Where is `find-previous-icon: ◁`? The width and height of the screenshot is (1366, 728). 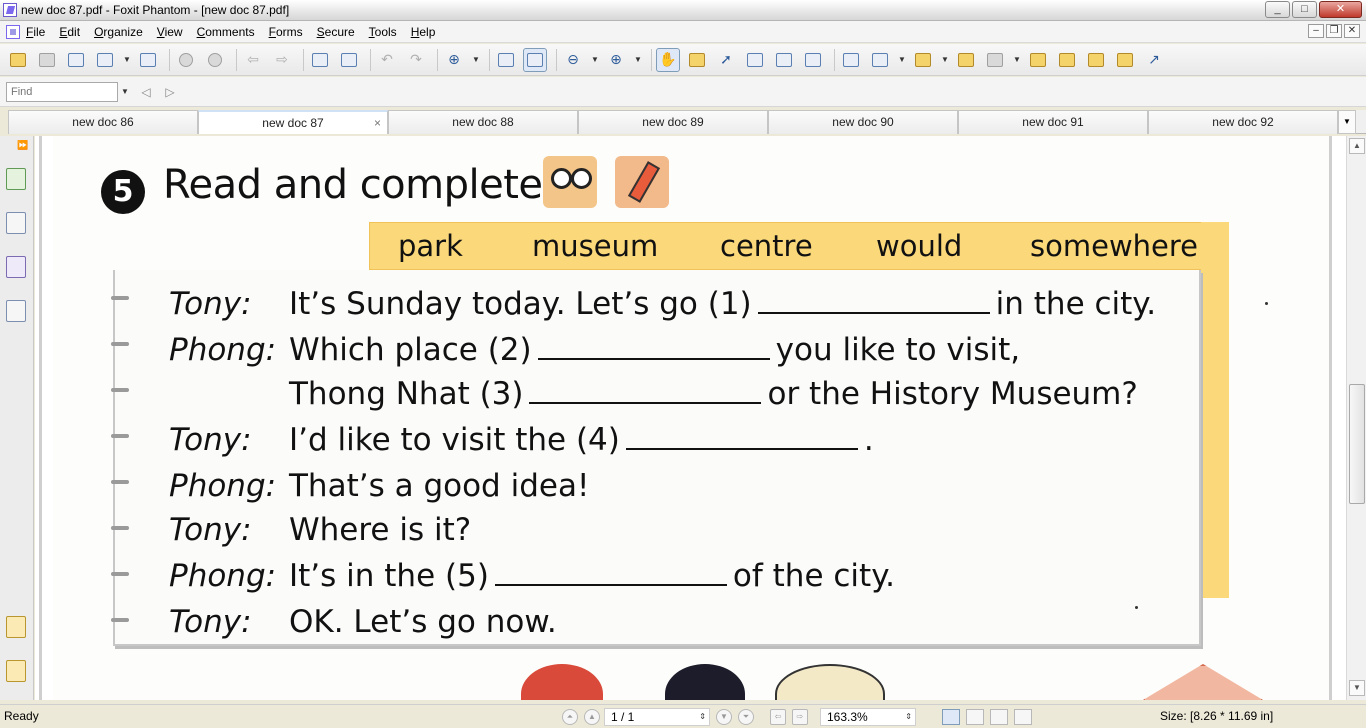
find-previous-icon: ◁ is located at coordinates (146, 92).